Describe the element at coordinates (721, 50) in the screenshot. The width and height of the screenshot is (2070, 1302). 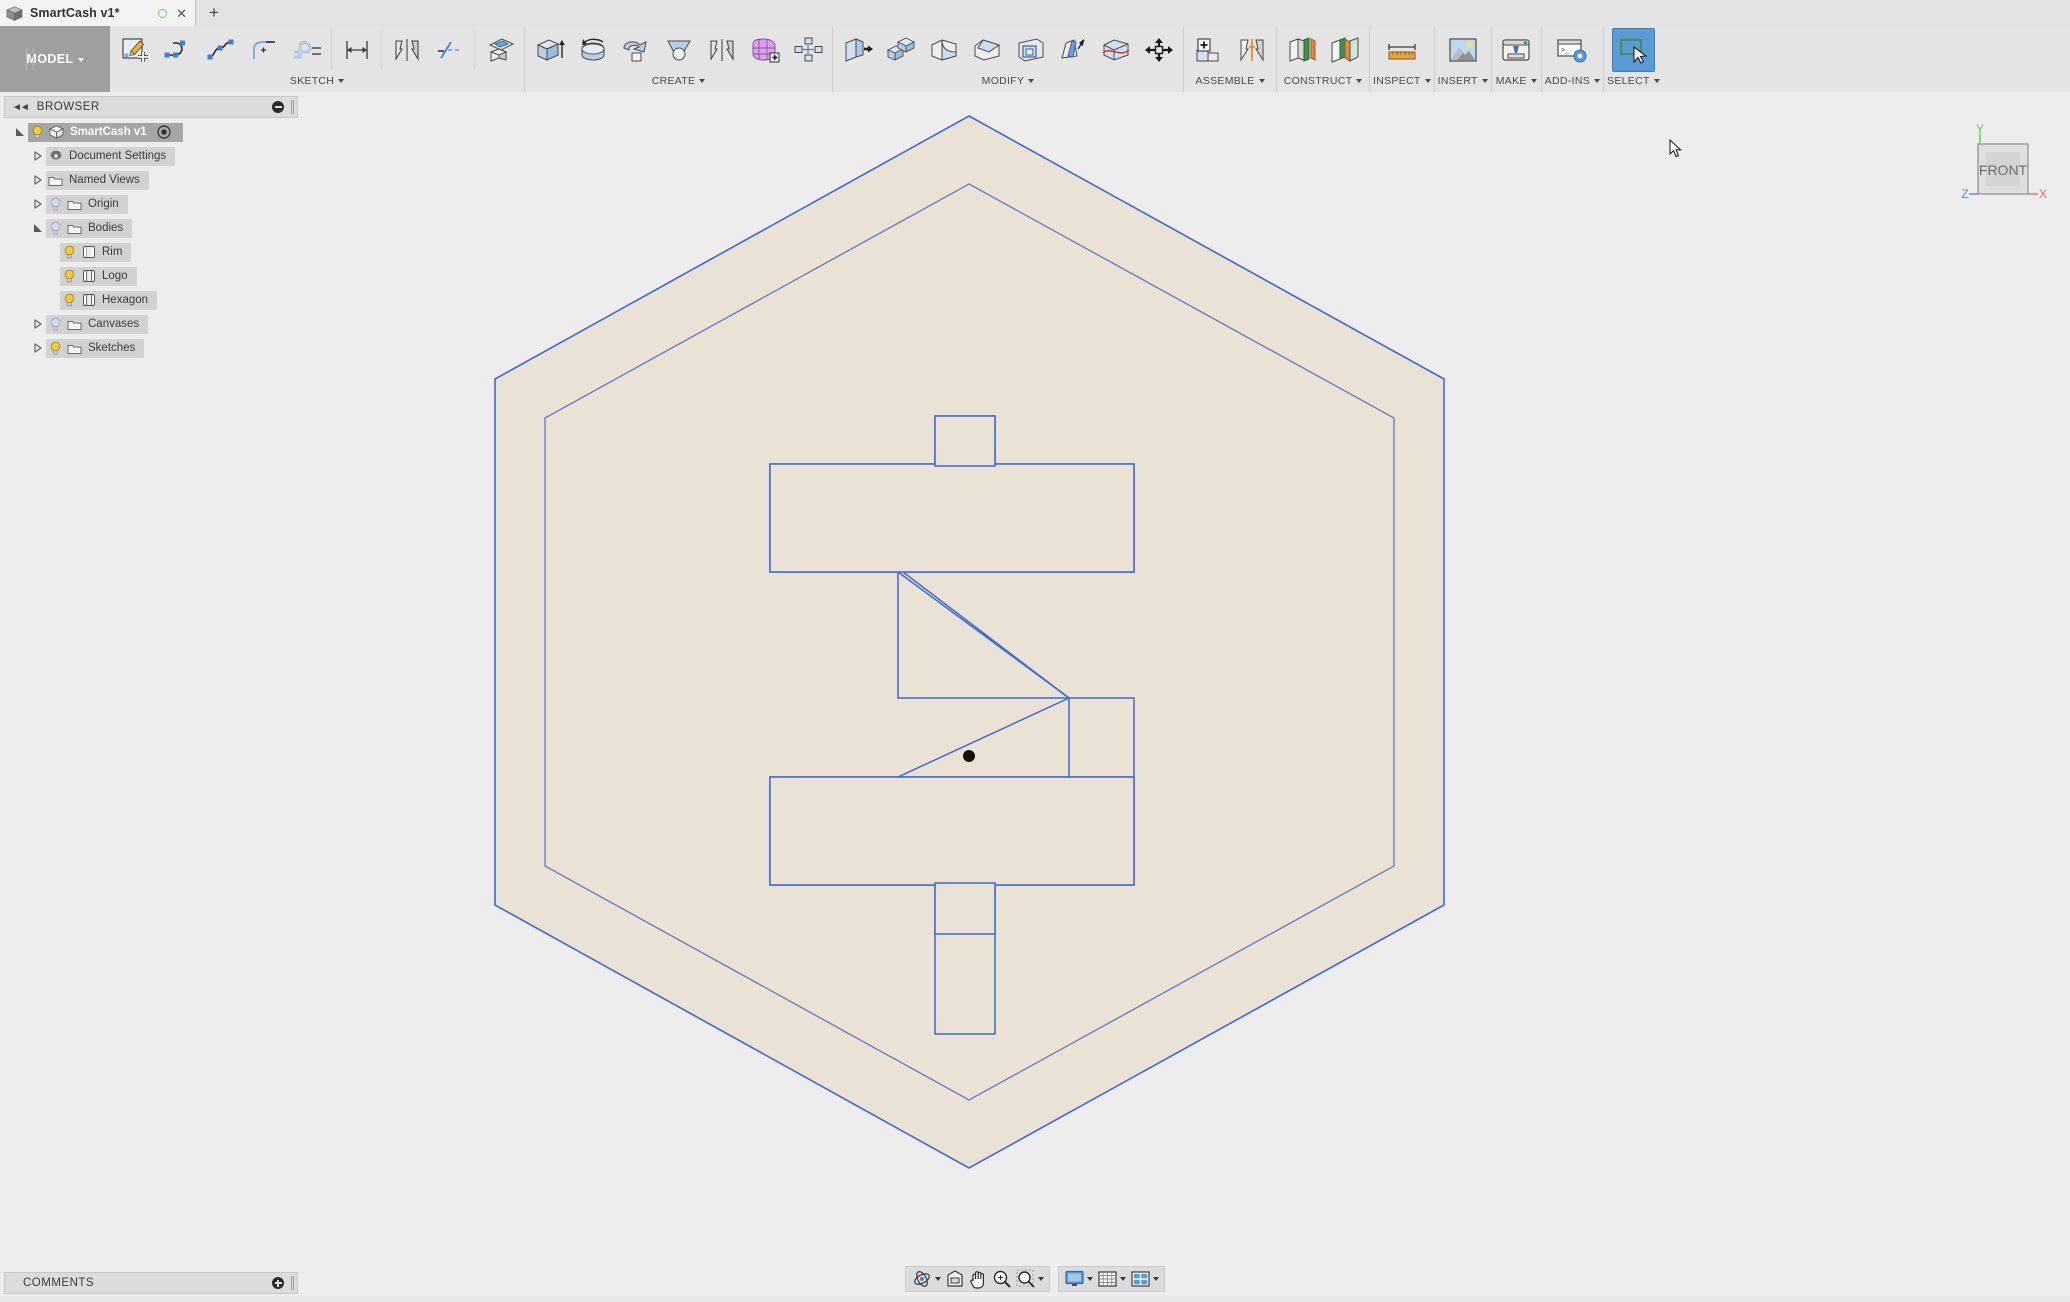
I see `mirror-icon` at that location.